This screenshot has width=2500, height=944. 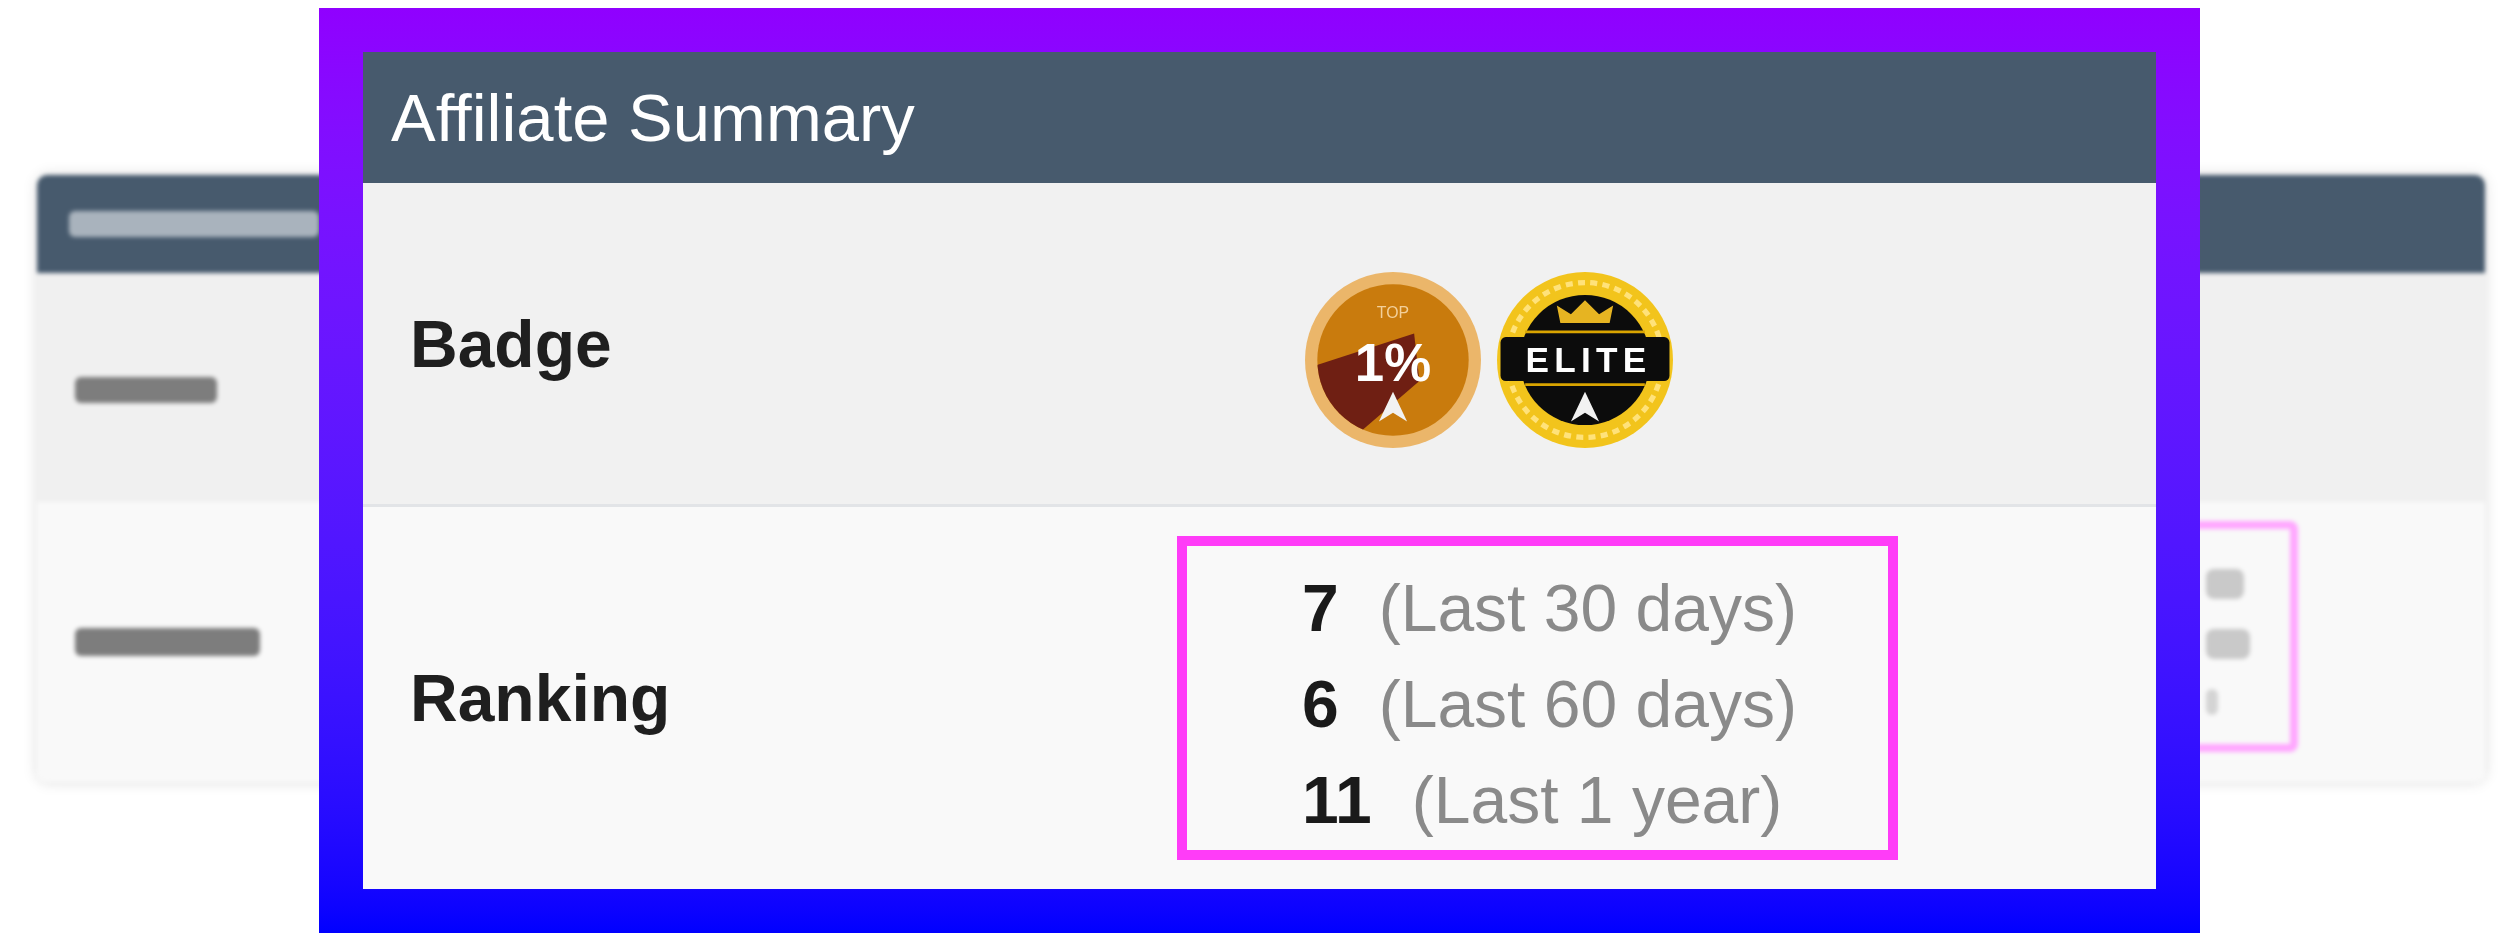 I want to click on medal-label: ELITE, so click(x=1588, y=359).